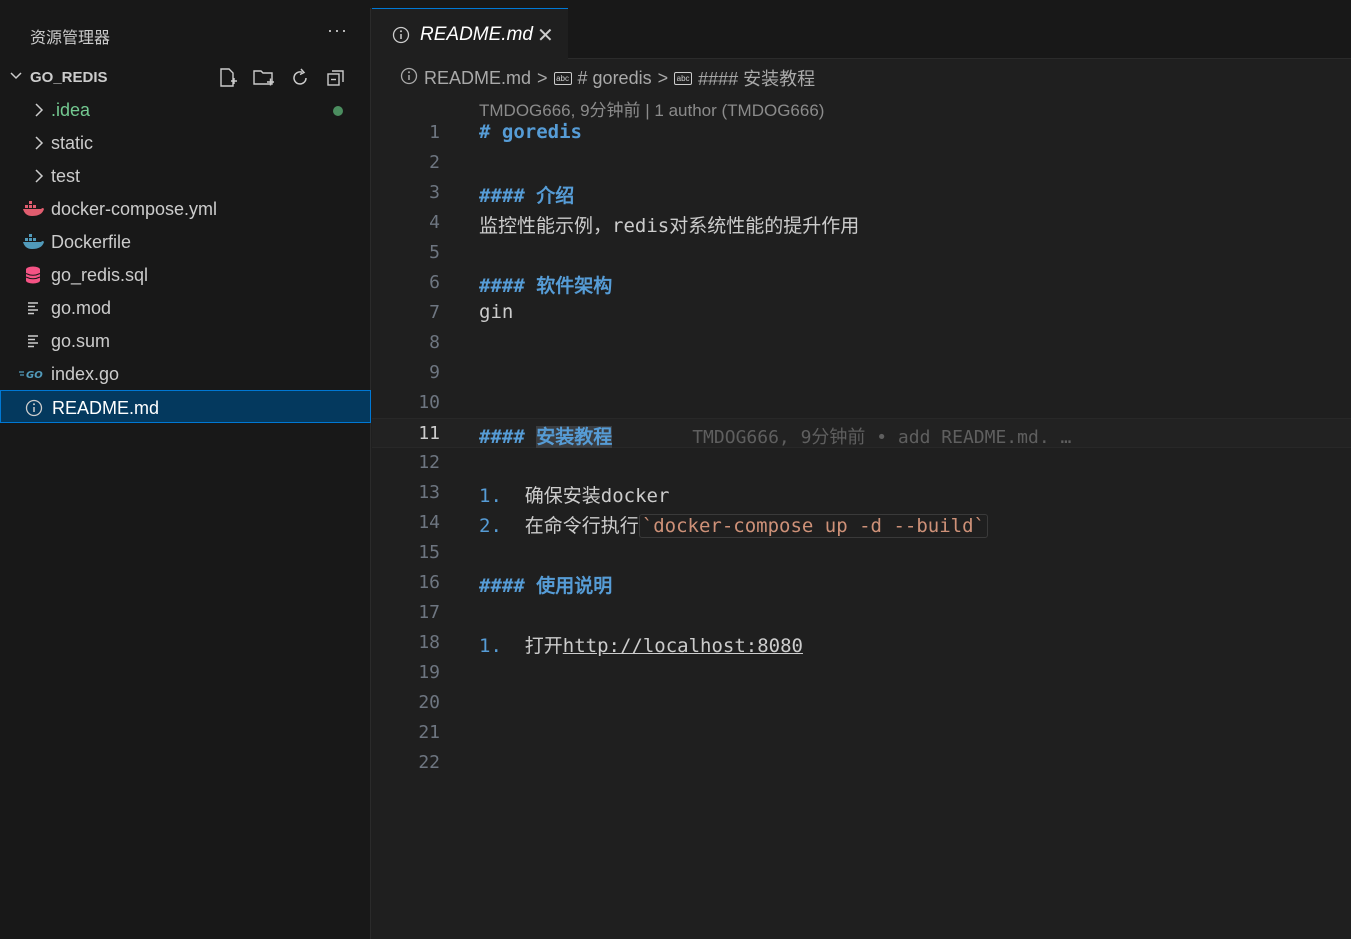  I want to click on line-number: 6, so click(434, 282).